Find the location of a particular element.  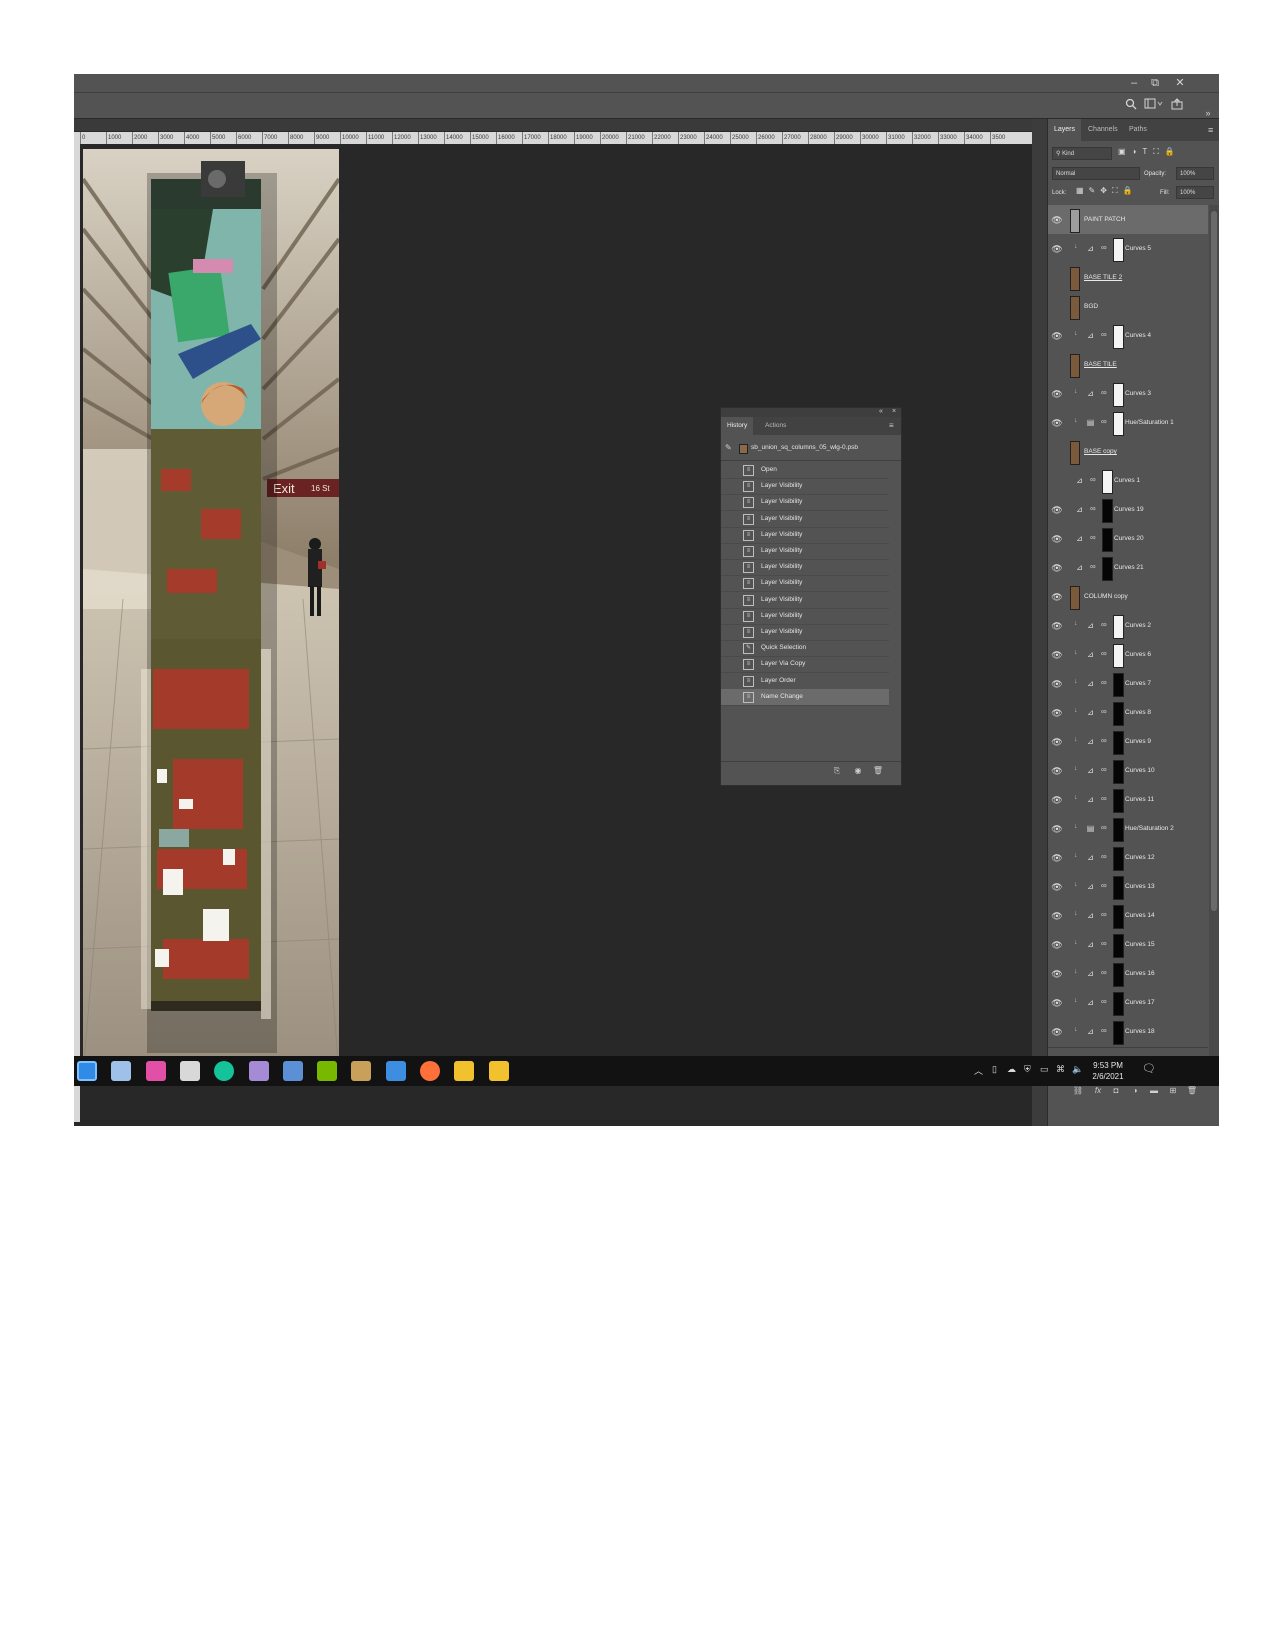

close-button: ✕ is located at coordinates (1180, 83).